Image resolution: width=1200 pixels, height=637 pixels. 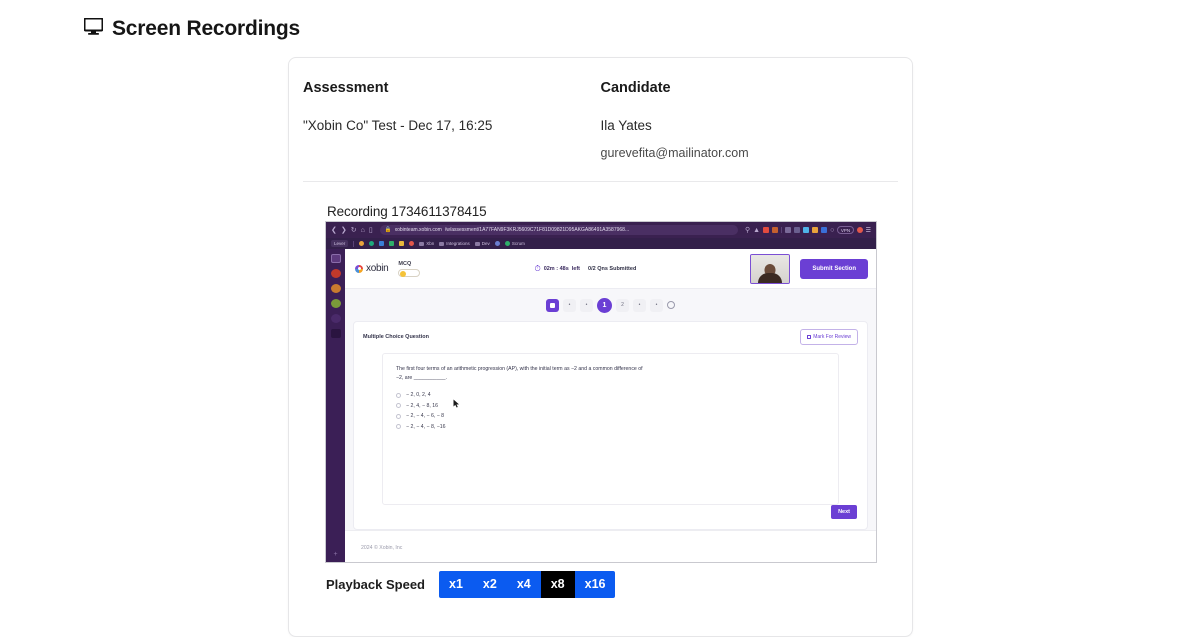 What do you see at coordinates (206, 28) in the screenshot?
I see `page-title: Screen Recordings` at bounding box center [206, 28].